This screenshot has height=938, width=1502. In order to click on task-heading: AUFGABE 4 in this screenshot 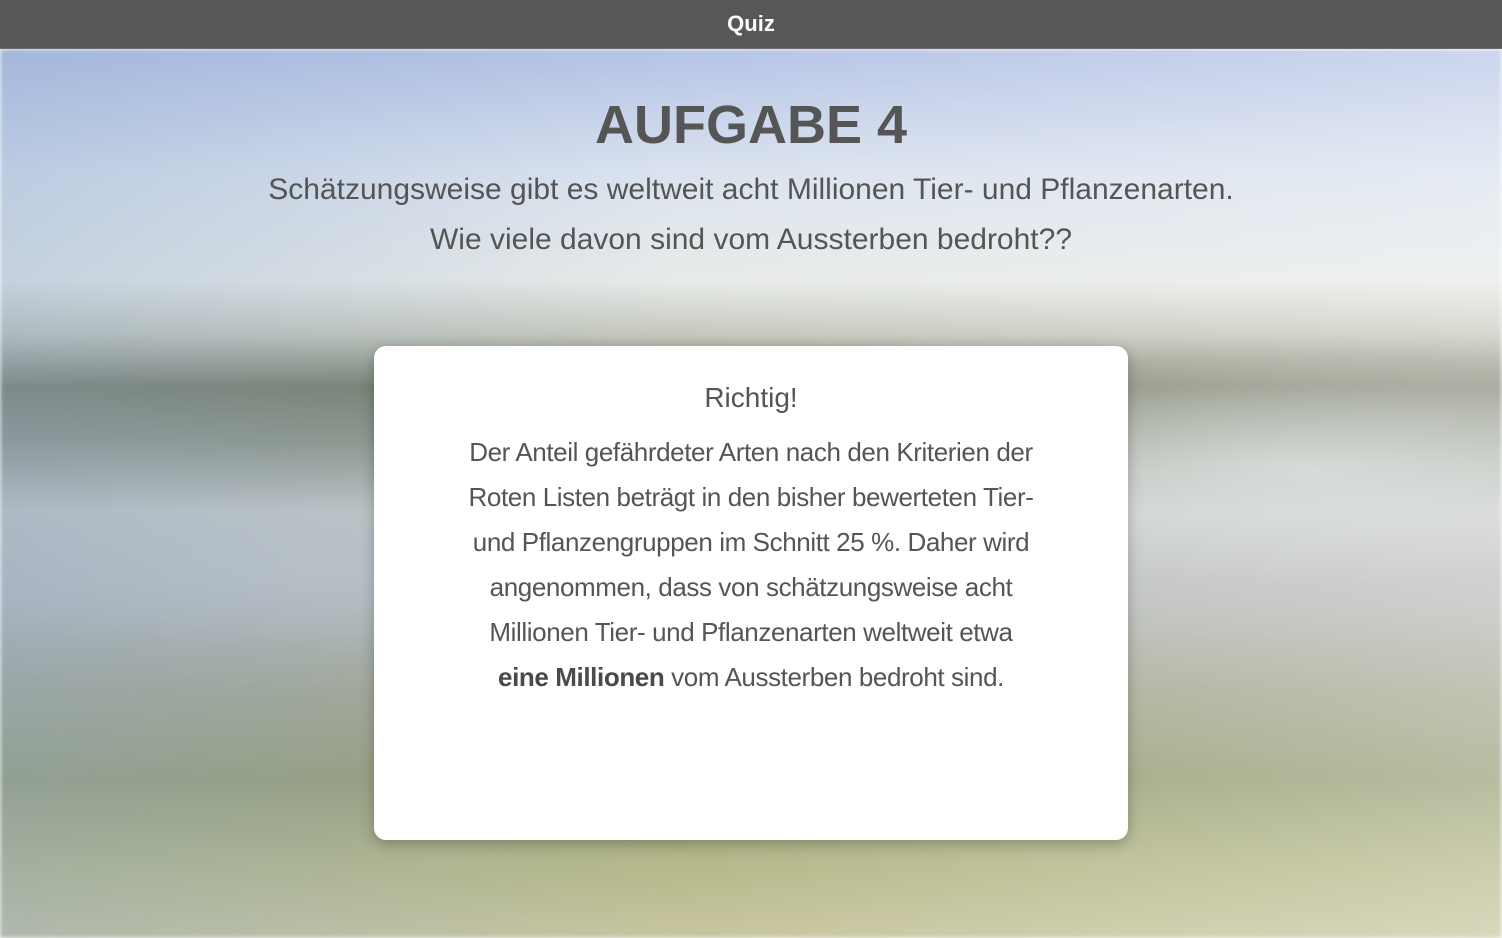, I will do `click(751, 125)`.